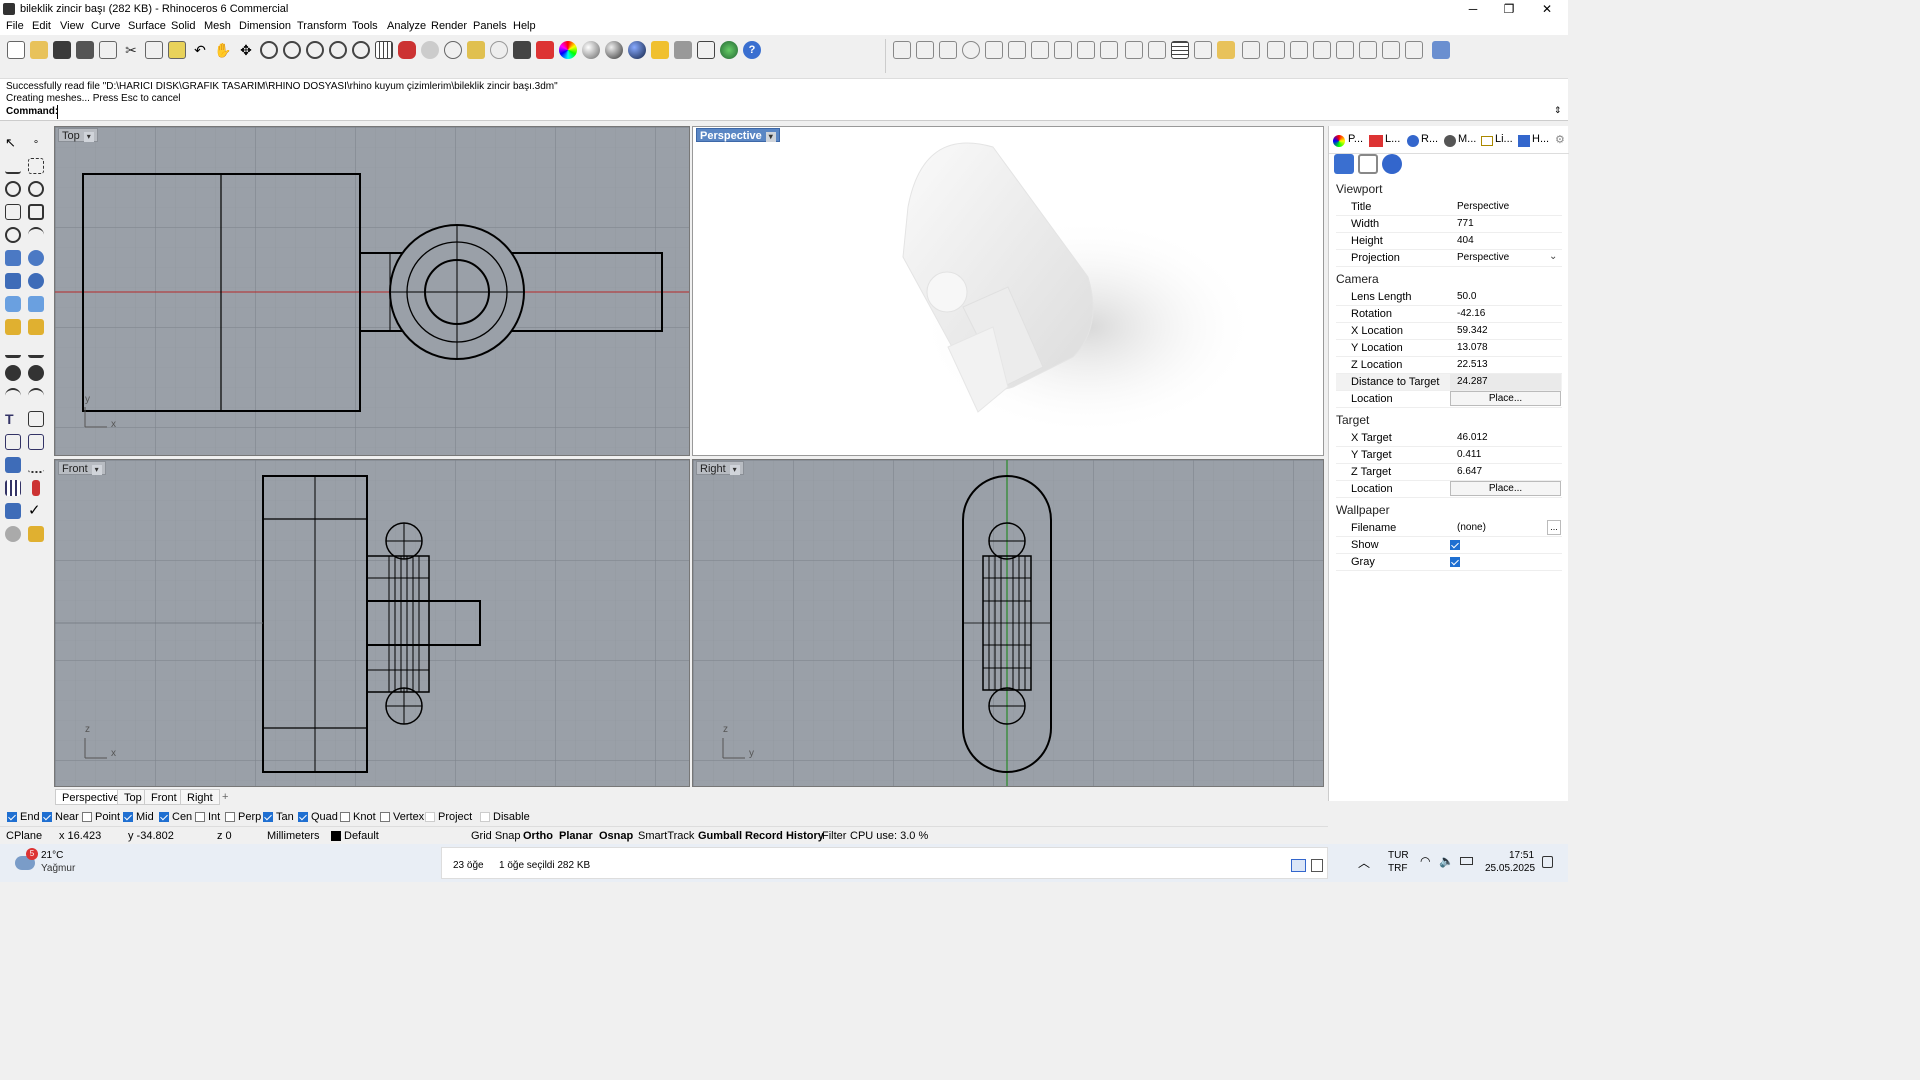 The width and height of the screenshot is (1920, 1080). I want to click on flow-icon, so click(1134, 50).